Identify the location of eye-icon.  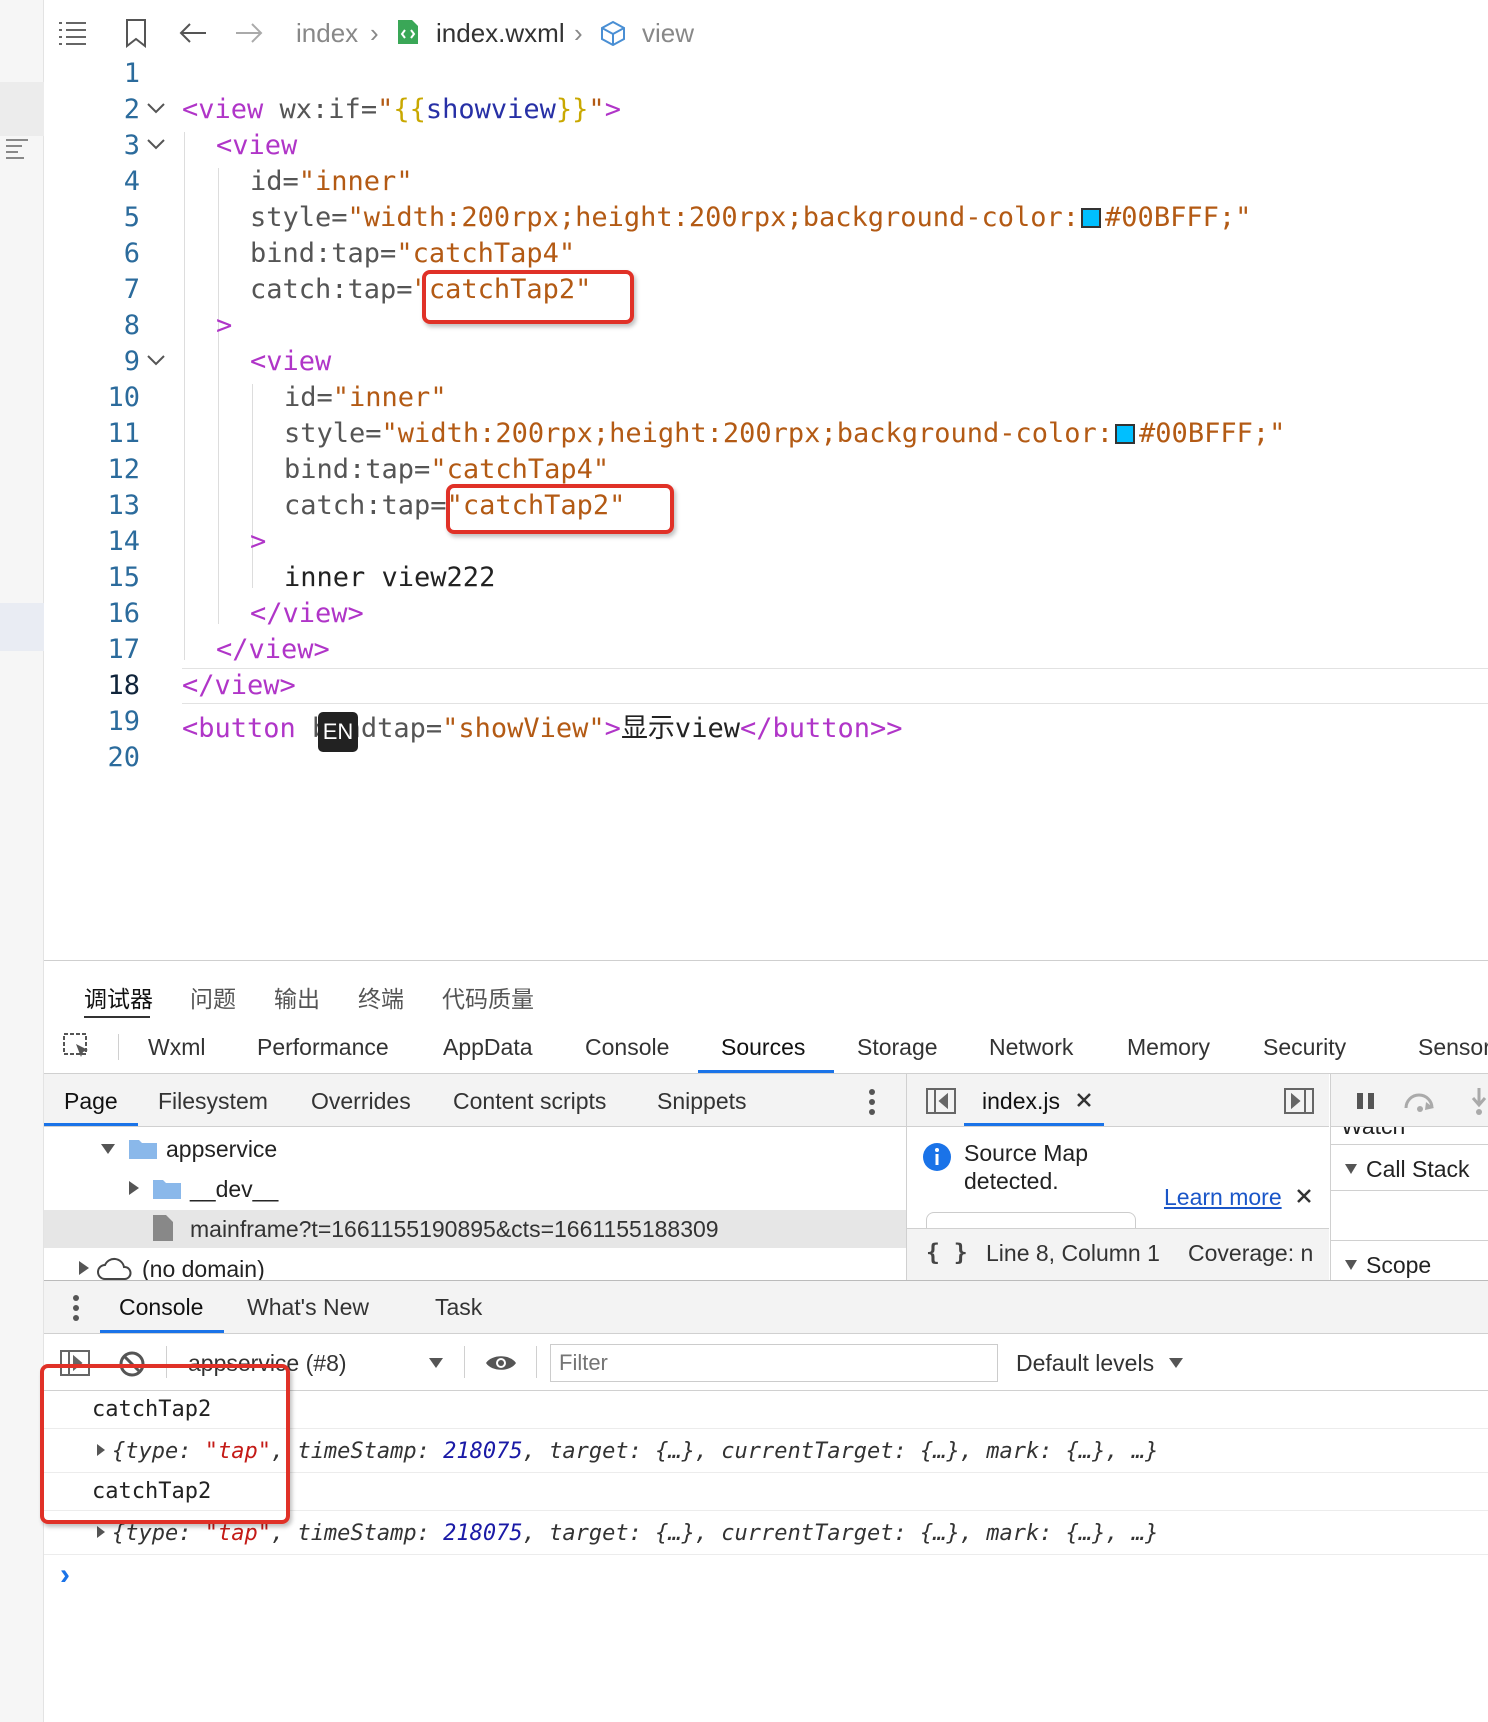
(501, 1365).